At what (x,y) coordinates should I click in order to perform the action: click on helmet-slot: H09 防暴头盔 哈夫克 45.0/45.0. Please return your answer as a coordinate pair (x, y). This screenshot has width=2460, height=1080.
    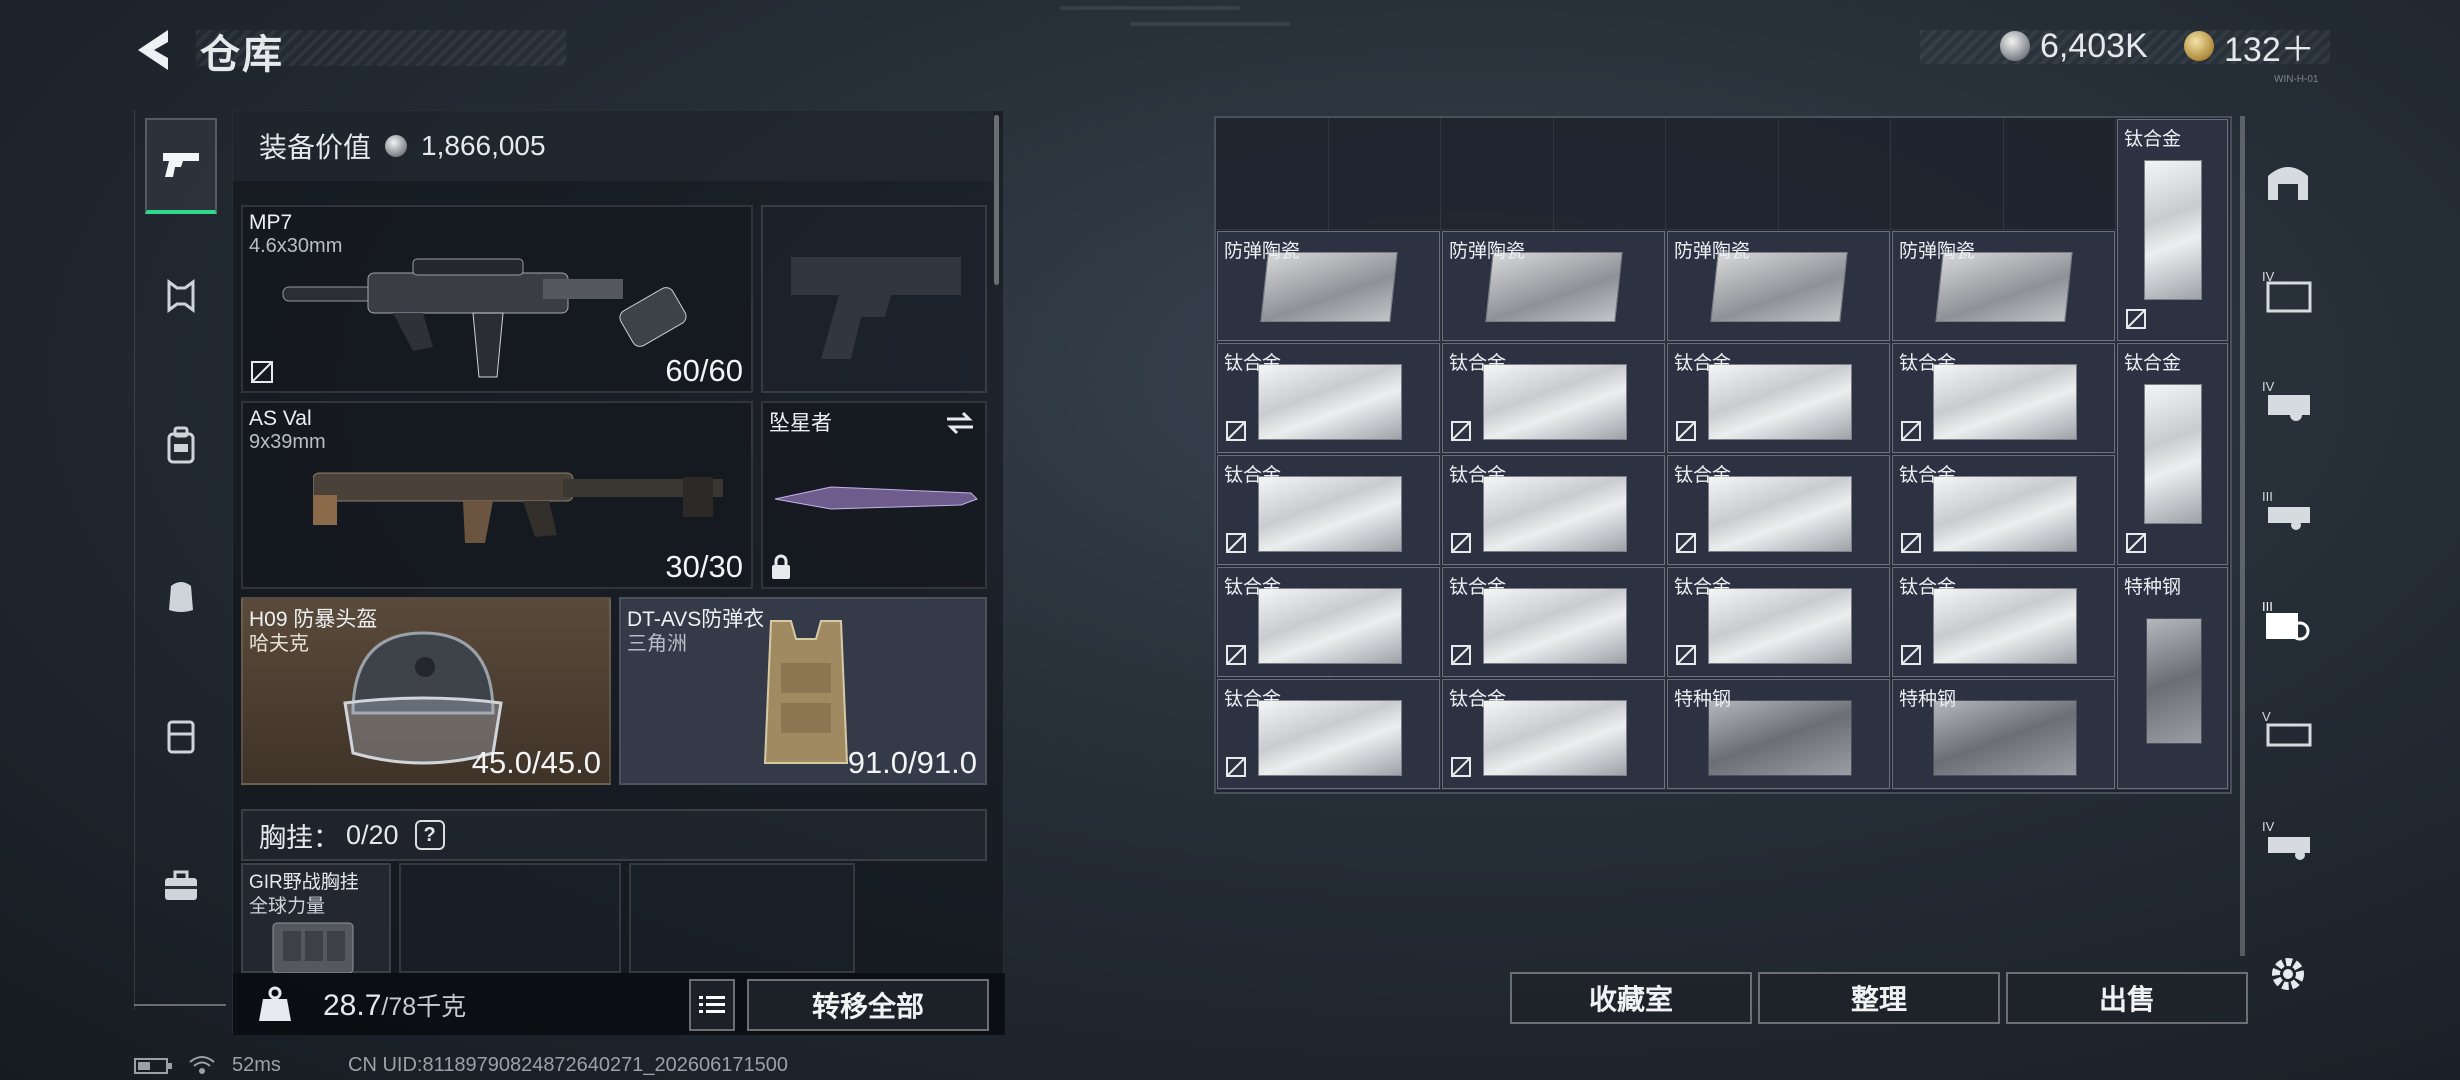
    Looking at the image, I should click on (426, 691).